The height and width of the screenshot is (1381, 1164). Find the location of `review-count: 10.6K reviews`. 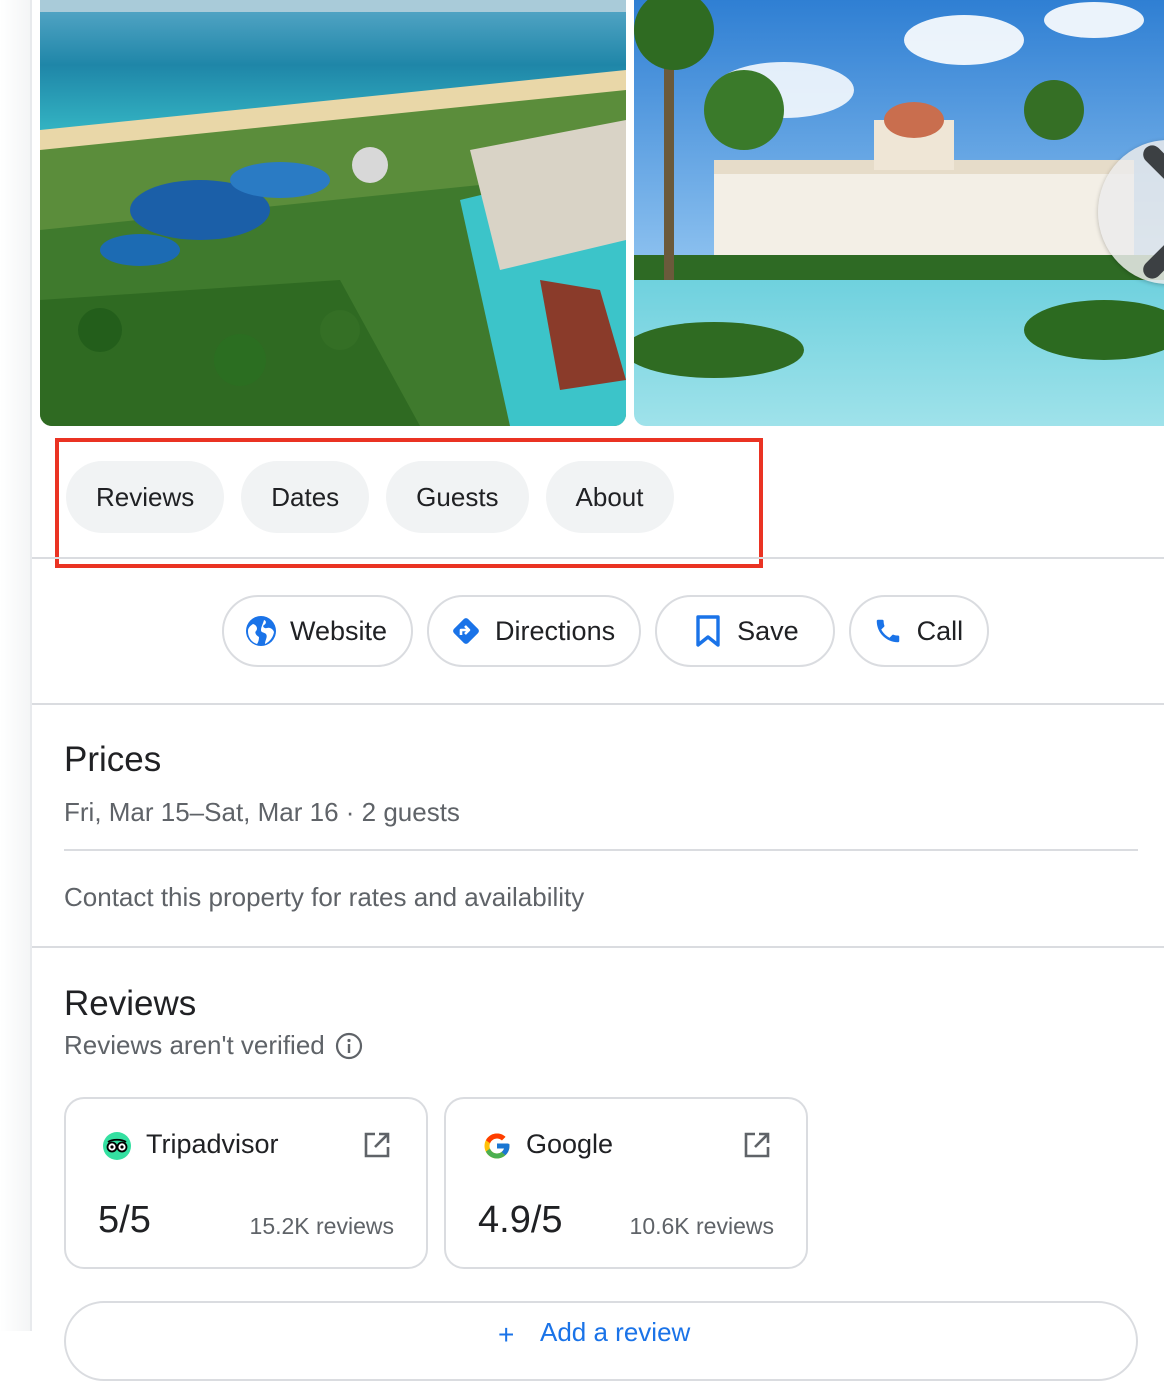

review-count: 10.6K reviews is located at coordinates (701, 1226).